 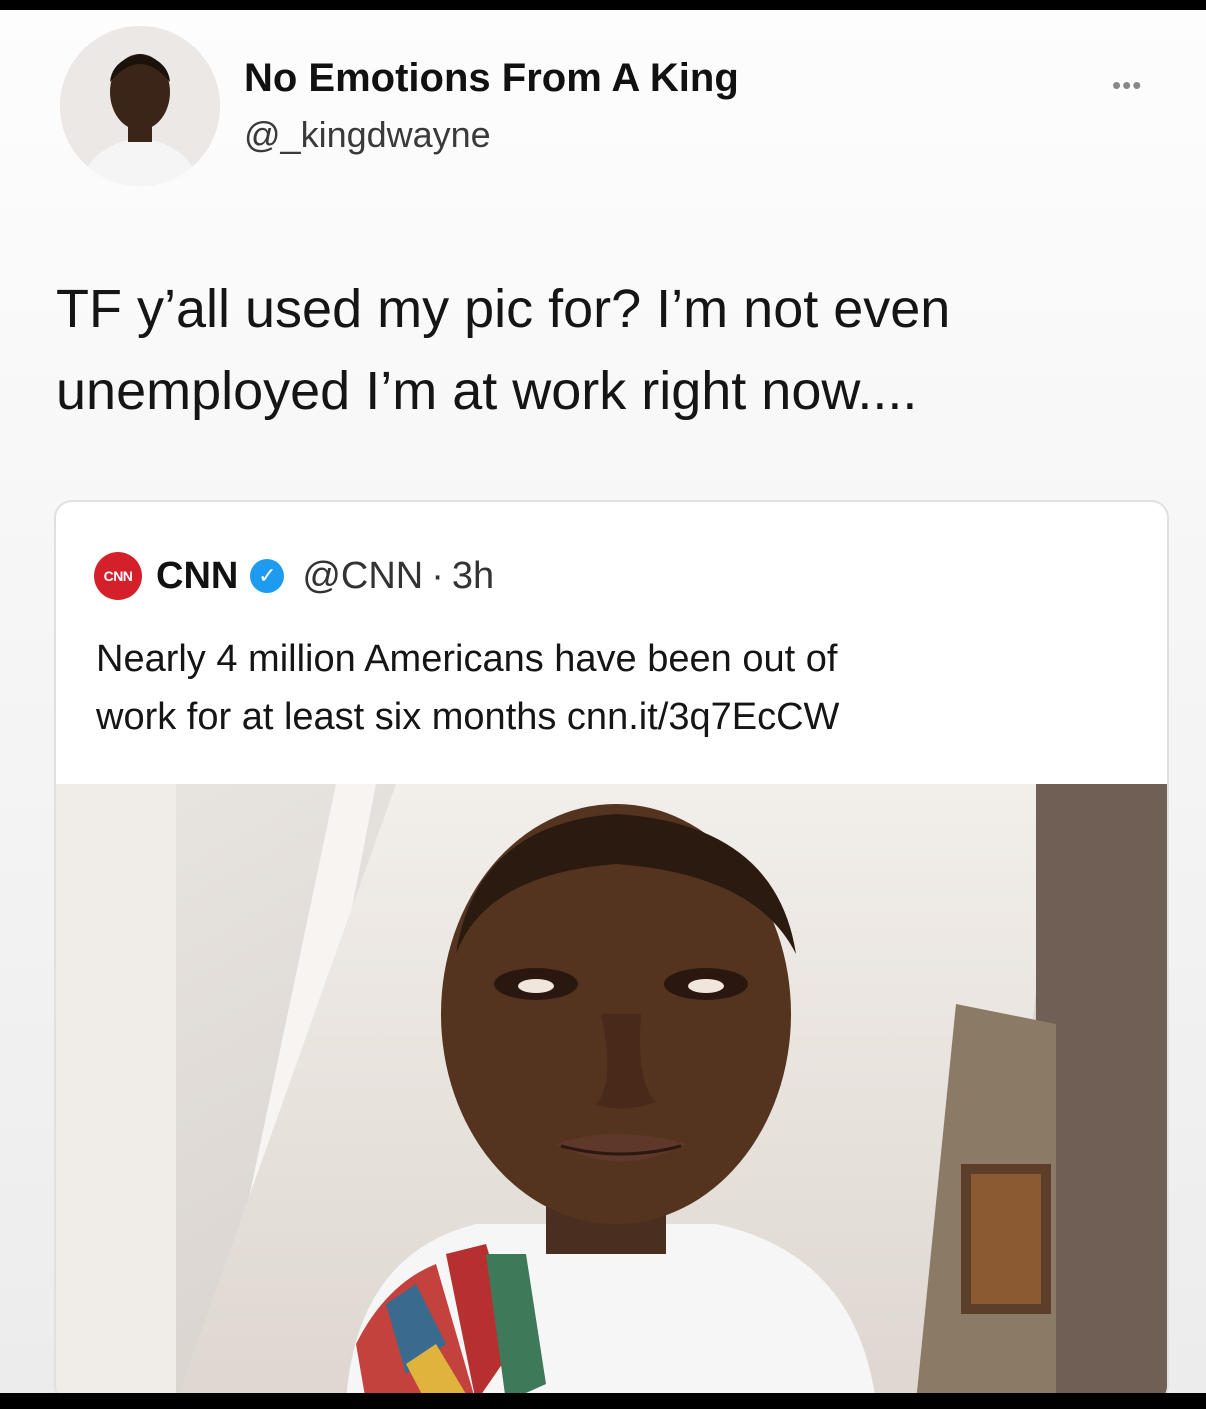 I want to click on verified-badge-icon: ✓, so click(x=267, y=576).